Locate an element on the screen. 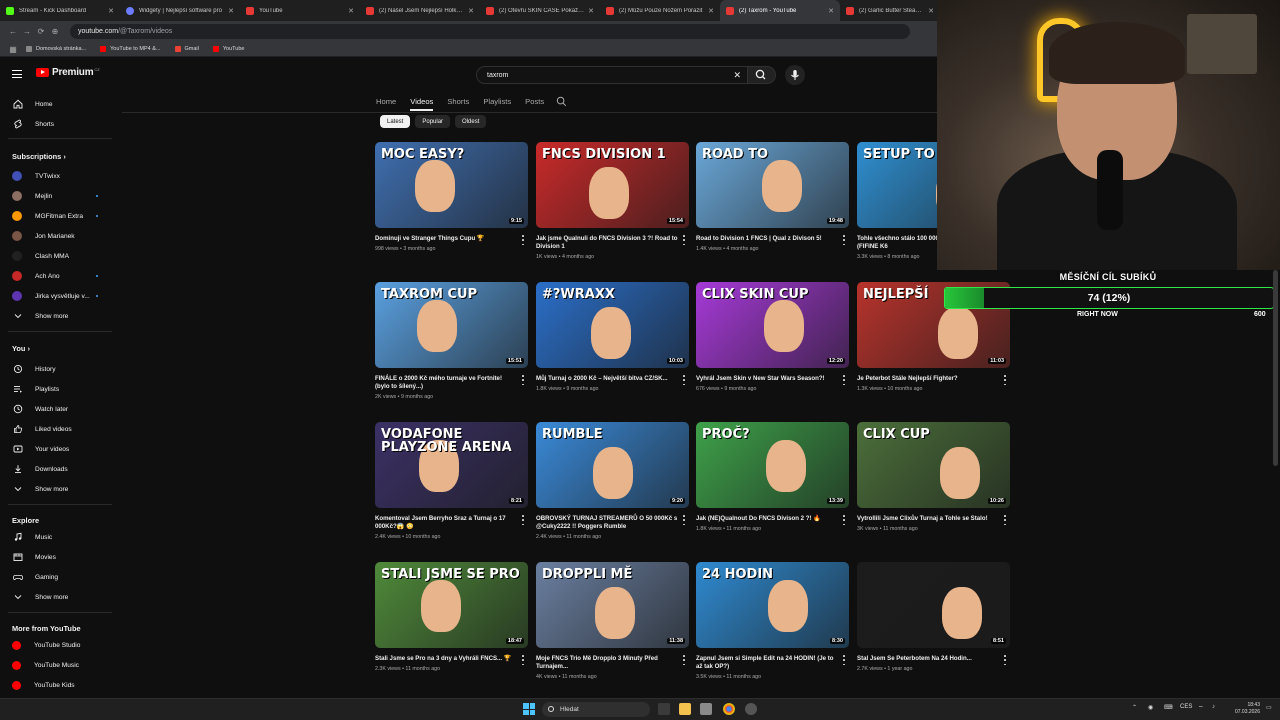 The width and height of the screenshot is (1280, 720). video-thumbnail: 8:51 is located at coordinates (933, 605).